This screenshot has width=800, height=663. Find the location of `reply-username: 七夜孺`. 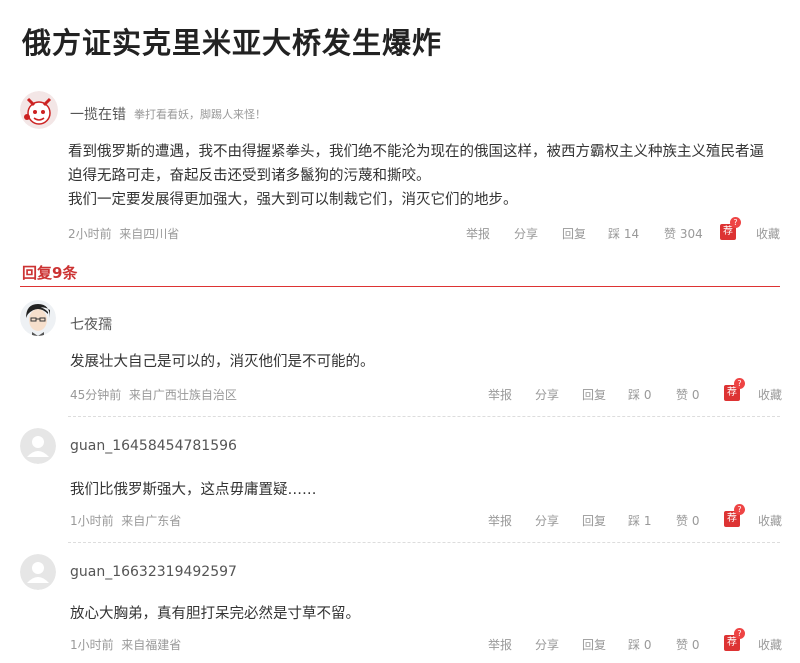

reply-username: 七夜孺 is located at coordinates (91, 324).